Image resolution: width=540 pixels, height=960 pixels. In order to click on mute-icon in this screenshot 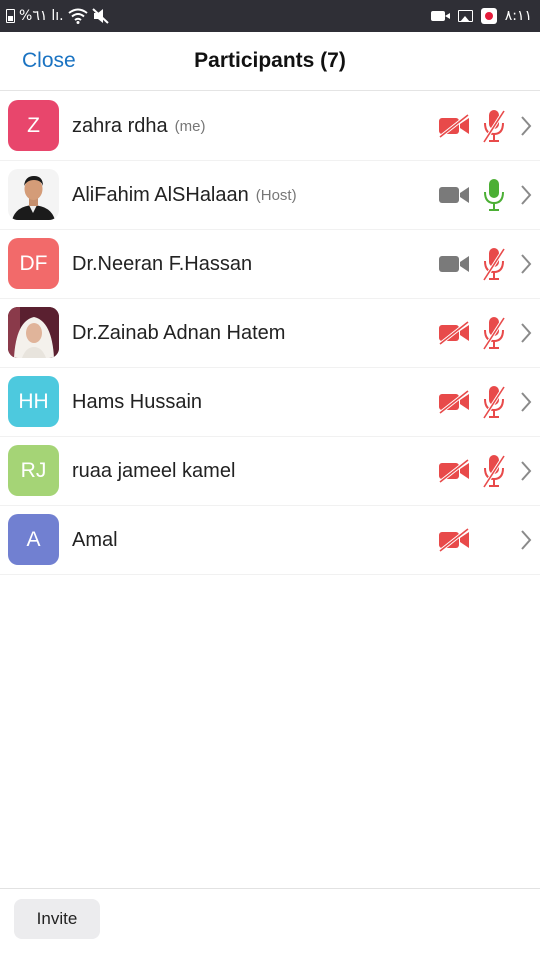, I will do `click(100, 16)`.